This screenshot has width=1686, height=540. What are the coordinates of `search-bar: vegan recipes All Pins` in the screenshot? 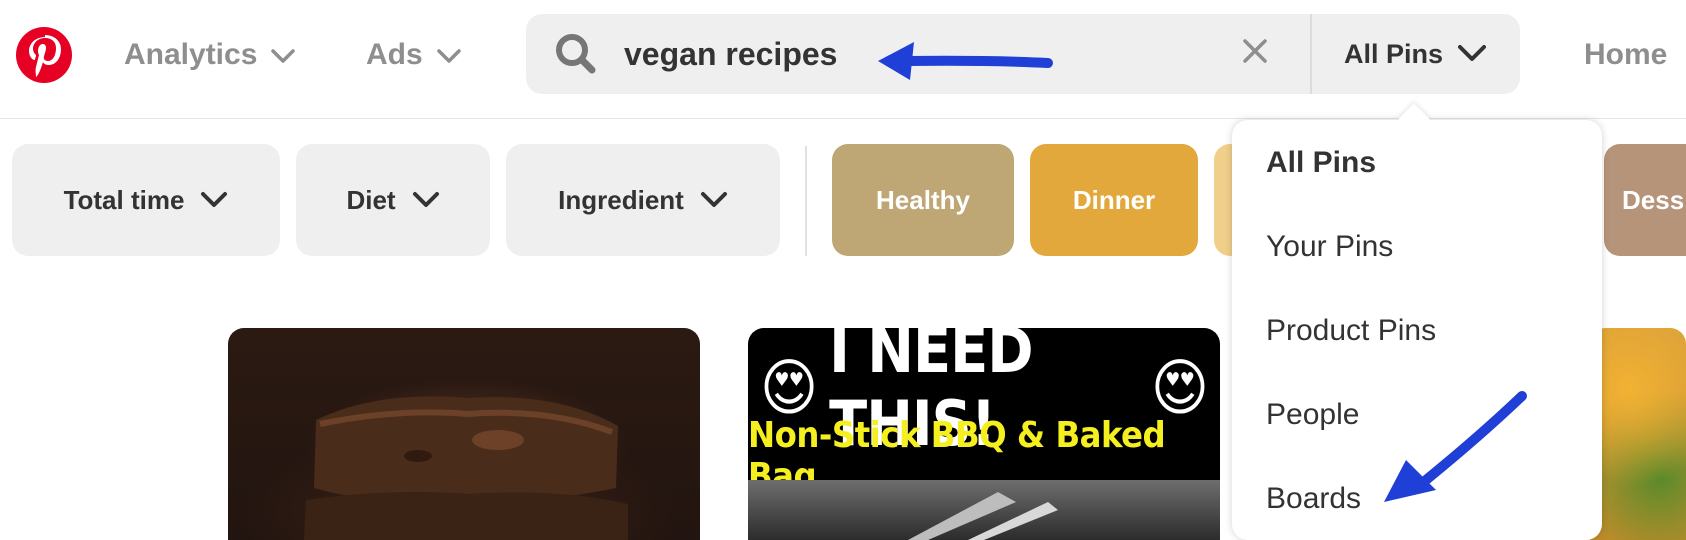 It's located at (1023, 54).